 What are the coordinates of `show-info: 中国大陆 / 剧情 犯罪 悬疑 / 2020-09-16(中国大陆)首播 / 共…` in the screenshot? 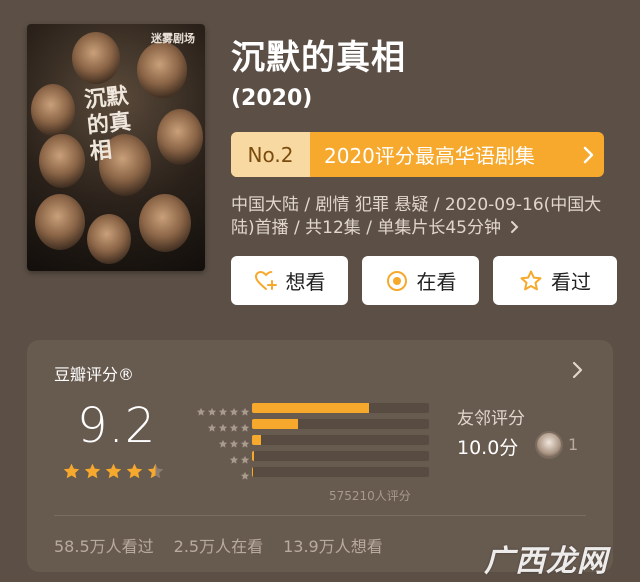 It's located at (427, 217).